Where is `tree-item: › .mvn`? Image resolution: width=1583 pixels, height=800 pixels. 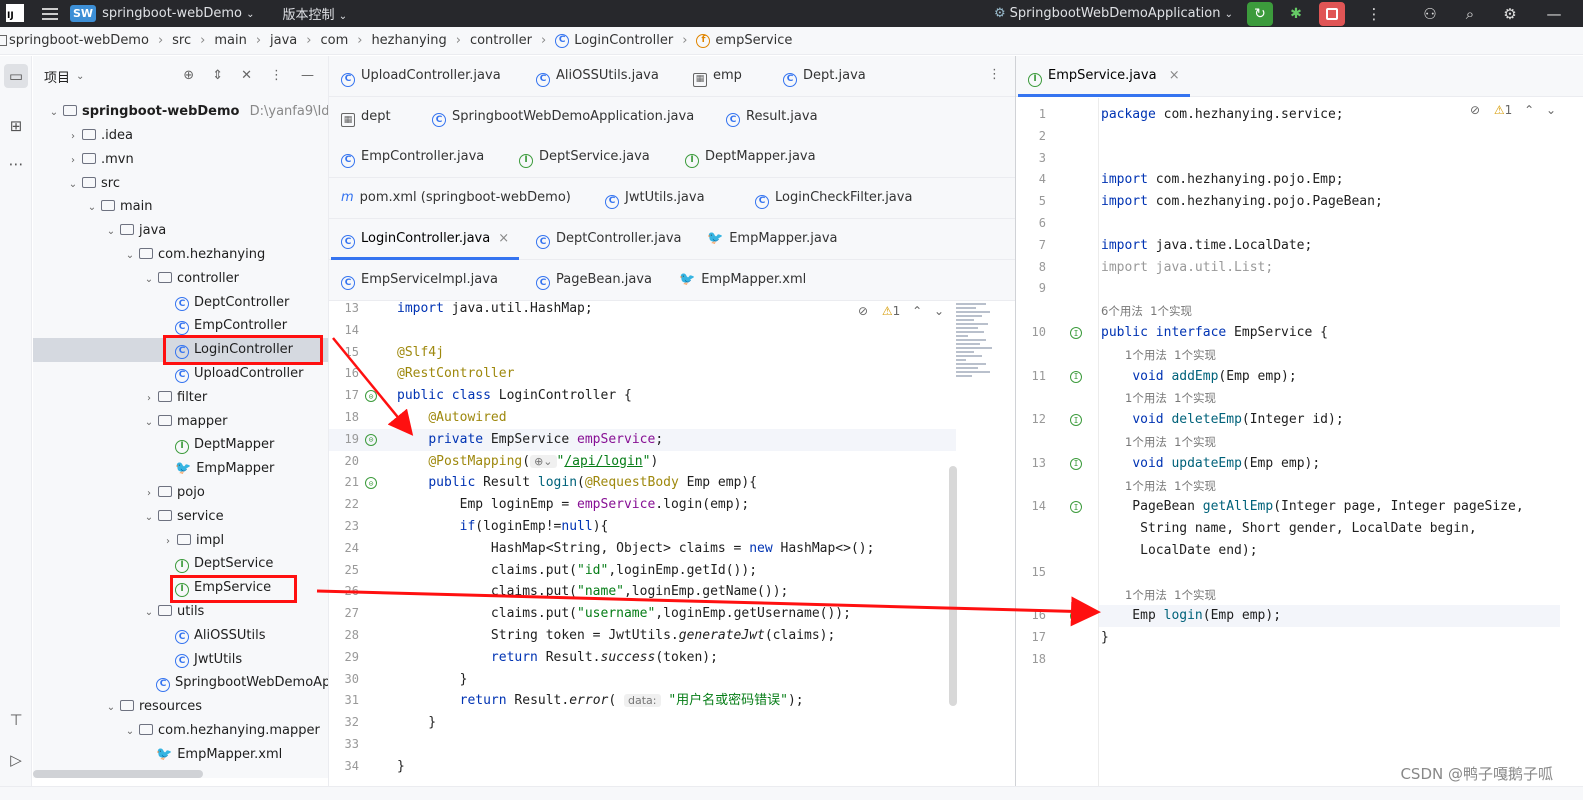
tree-item: › .mvn is located at coordinates (180, 160).